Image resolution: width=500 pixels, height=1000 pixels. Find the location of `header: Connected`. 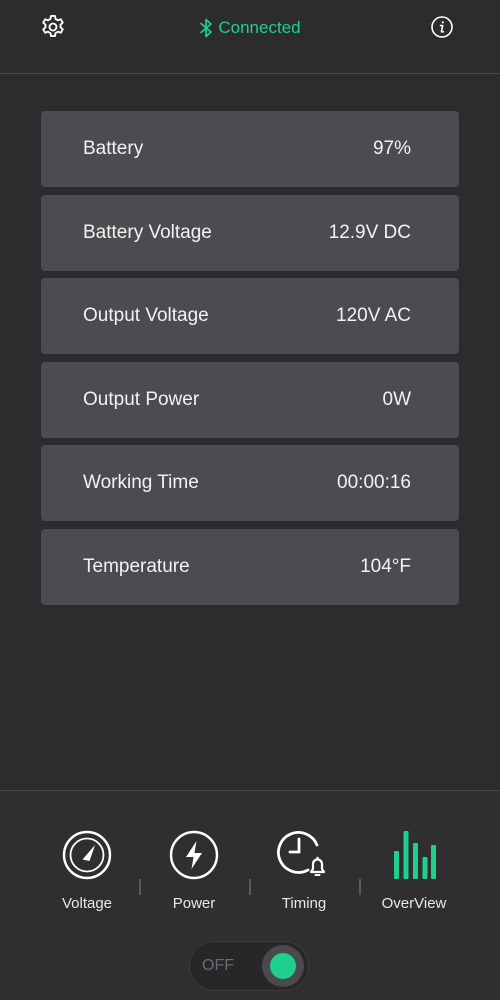

header: Connected is located at coordinates (250, 37).